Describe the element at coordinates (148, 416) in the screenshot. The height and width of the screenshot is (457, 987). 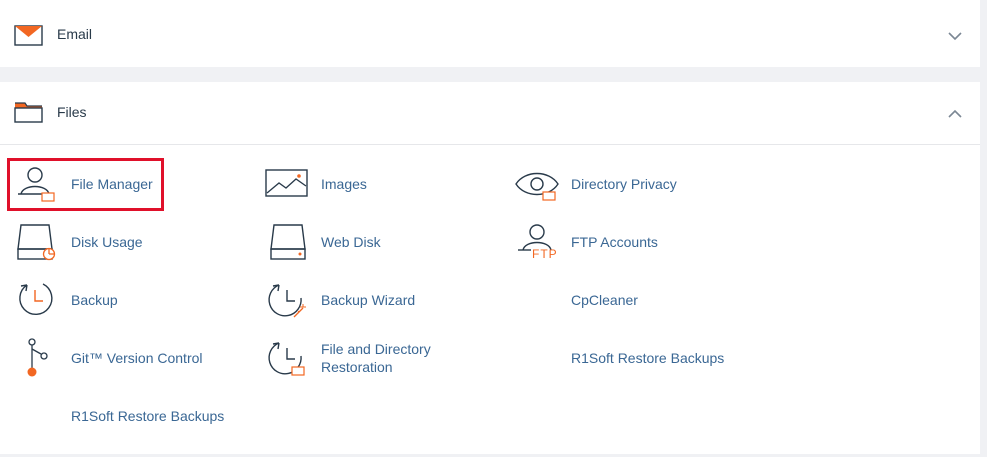
I see `r1soft-restore-backups-label-2: R1Soft Restore Backups` at that location.